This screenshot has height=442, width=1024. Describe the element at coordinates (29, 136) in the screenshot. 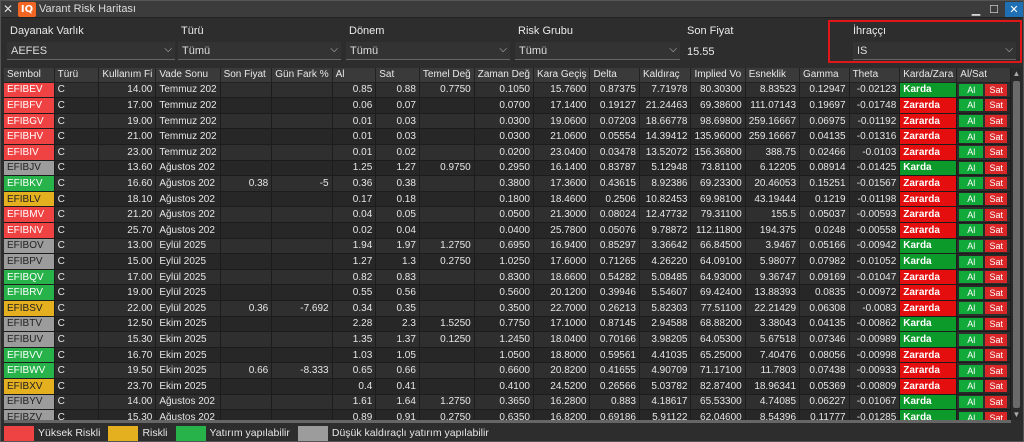

I see `symbol-cell: EFIBHV` at that location.